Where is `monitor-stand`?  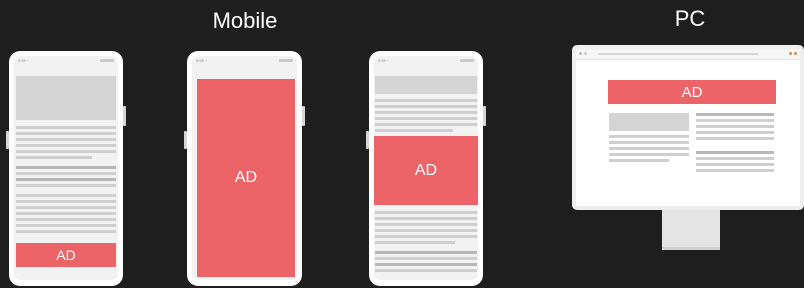
monitor-stand is located at coordinates (691, 230).